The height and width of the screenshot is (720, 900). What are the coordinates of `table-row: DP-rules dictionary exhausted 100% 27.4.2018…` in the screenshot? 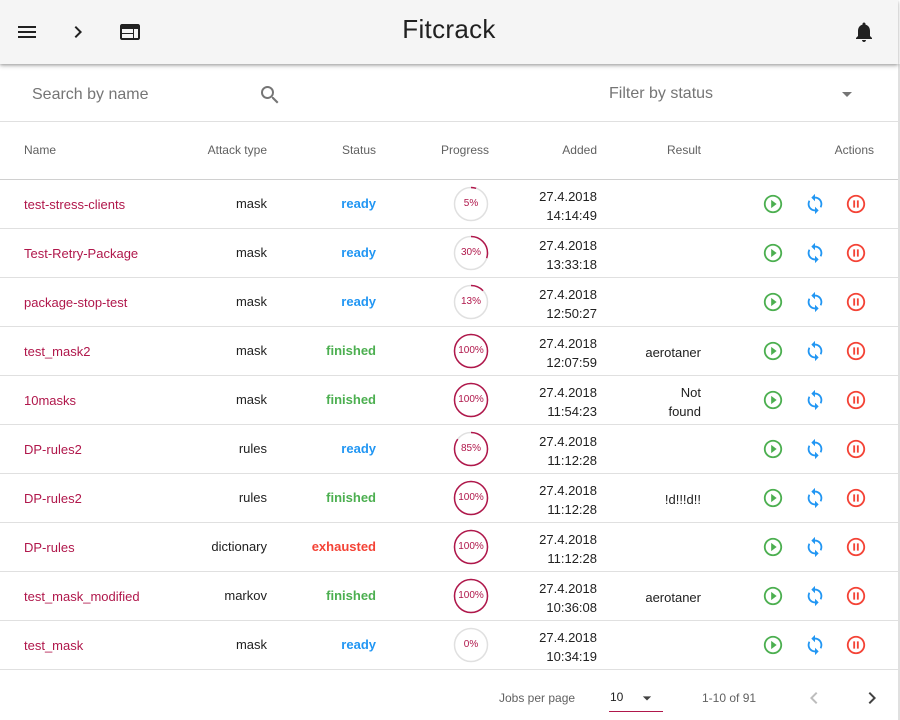 It's located at (449, 547).